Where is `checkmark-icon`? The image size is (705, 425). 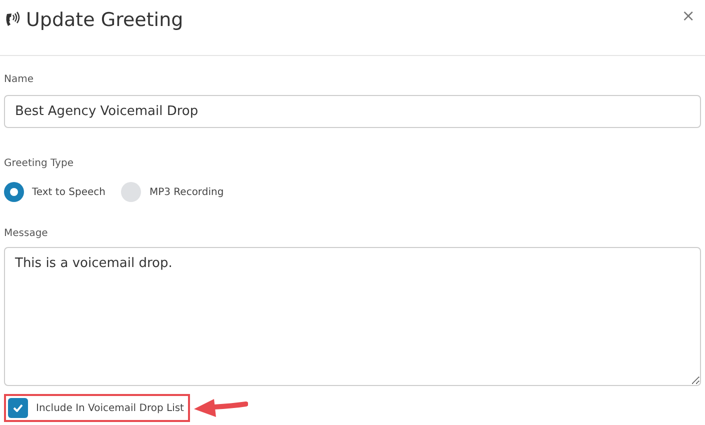 checkmark-icon is located at coordinates (18, 408).